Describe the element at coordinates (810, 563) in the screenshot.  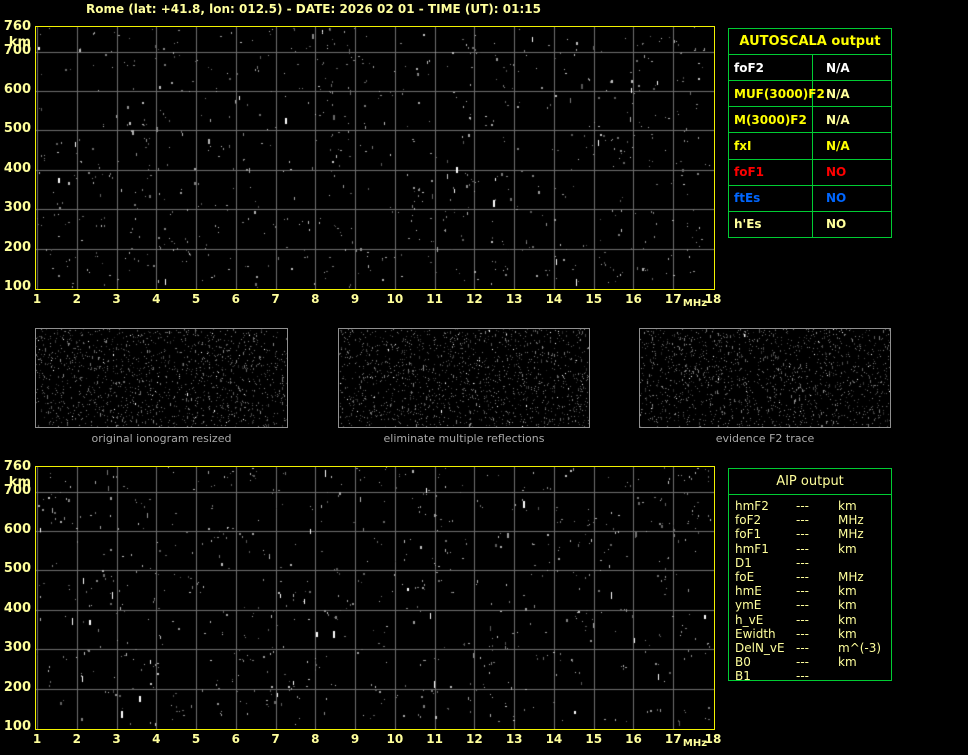
I see `aip-table-row: D1 ---` at that location.